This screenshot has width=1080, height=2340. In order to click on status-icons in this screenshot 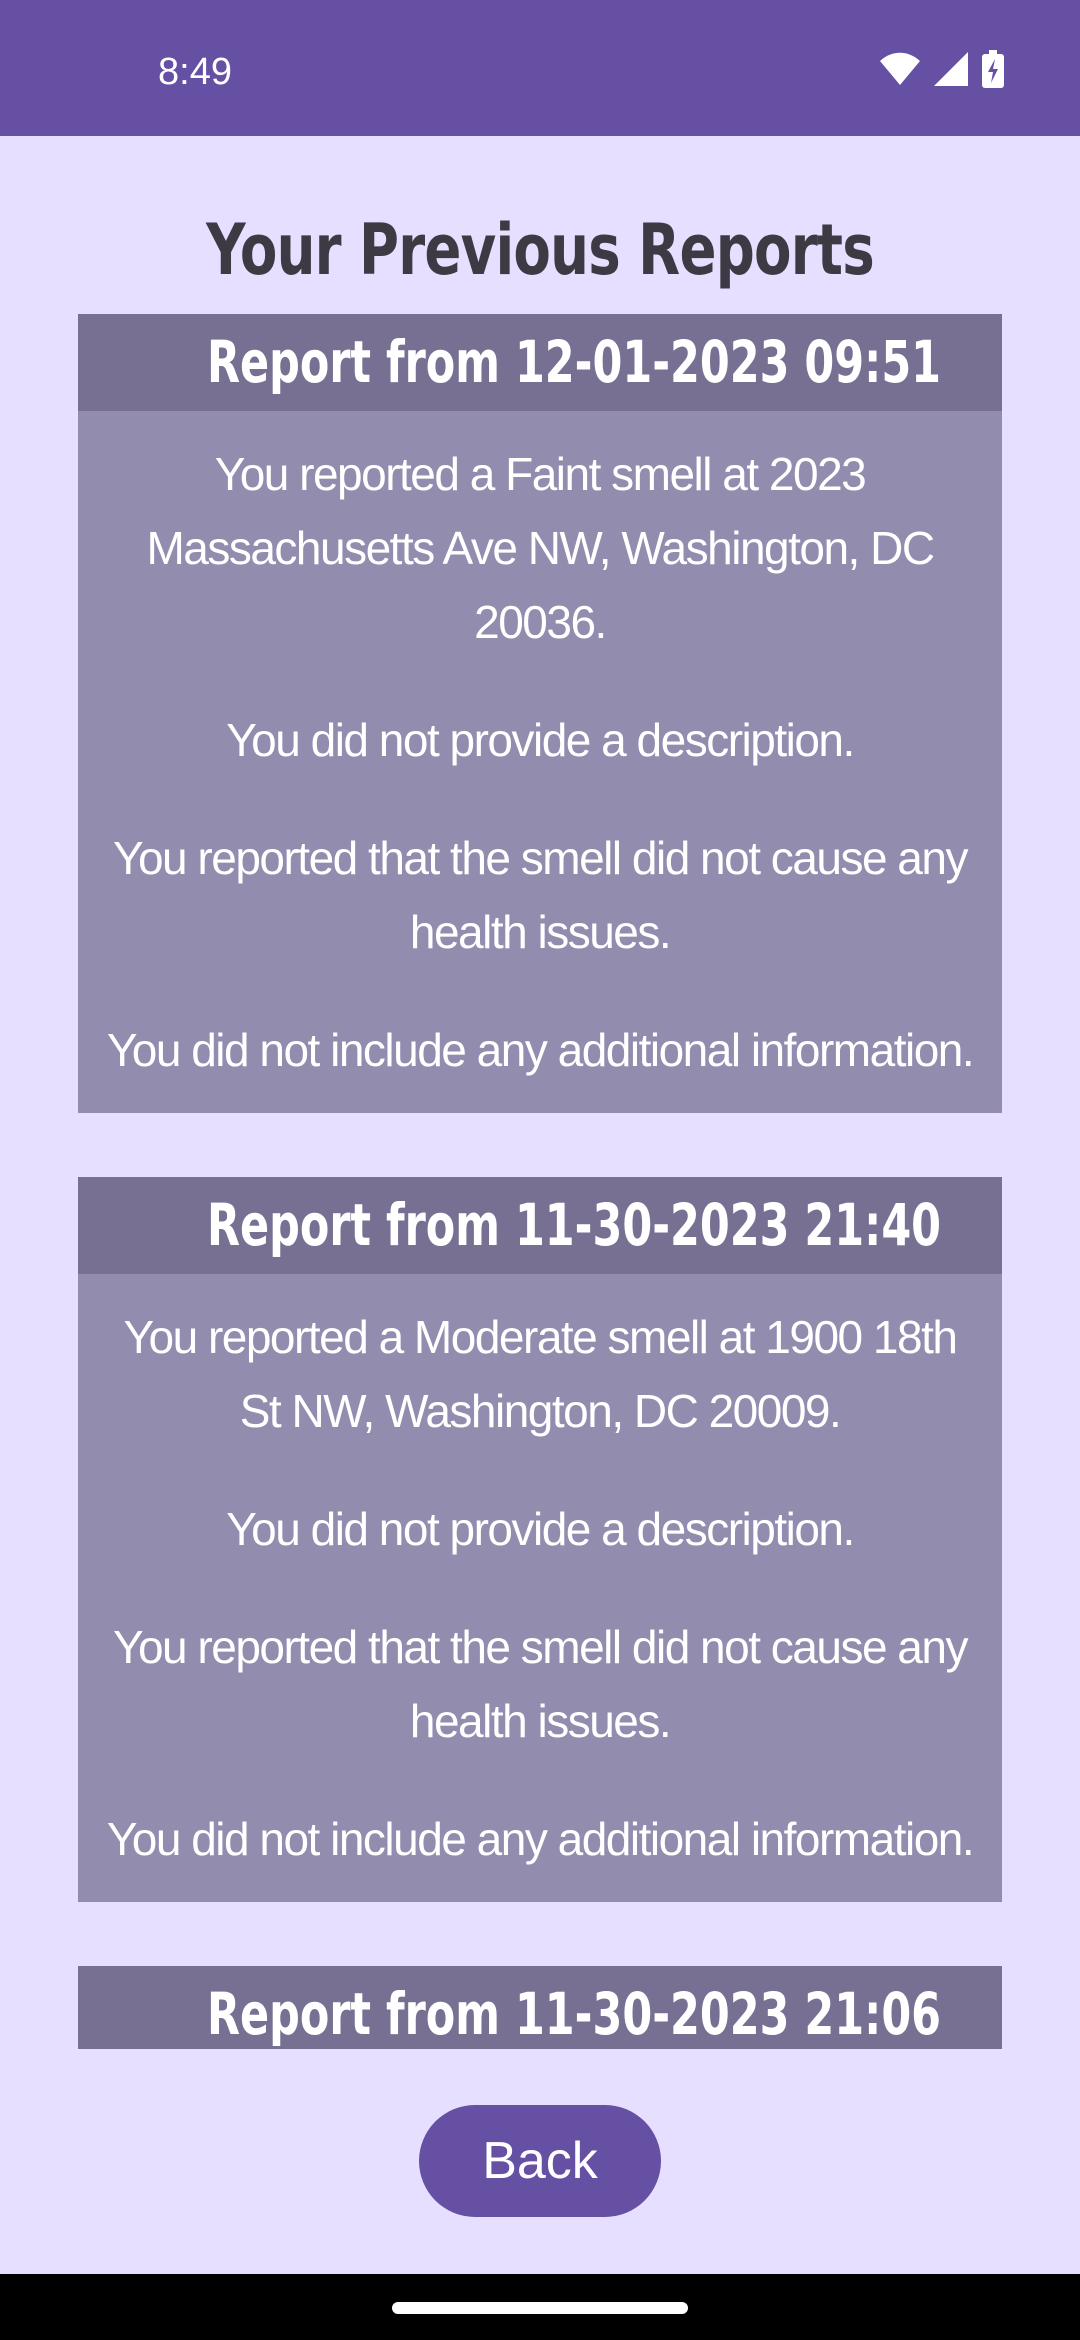, I will do `click(942, 69)`.